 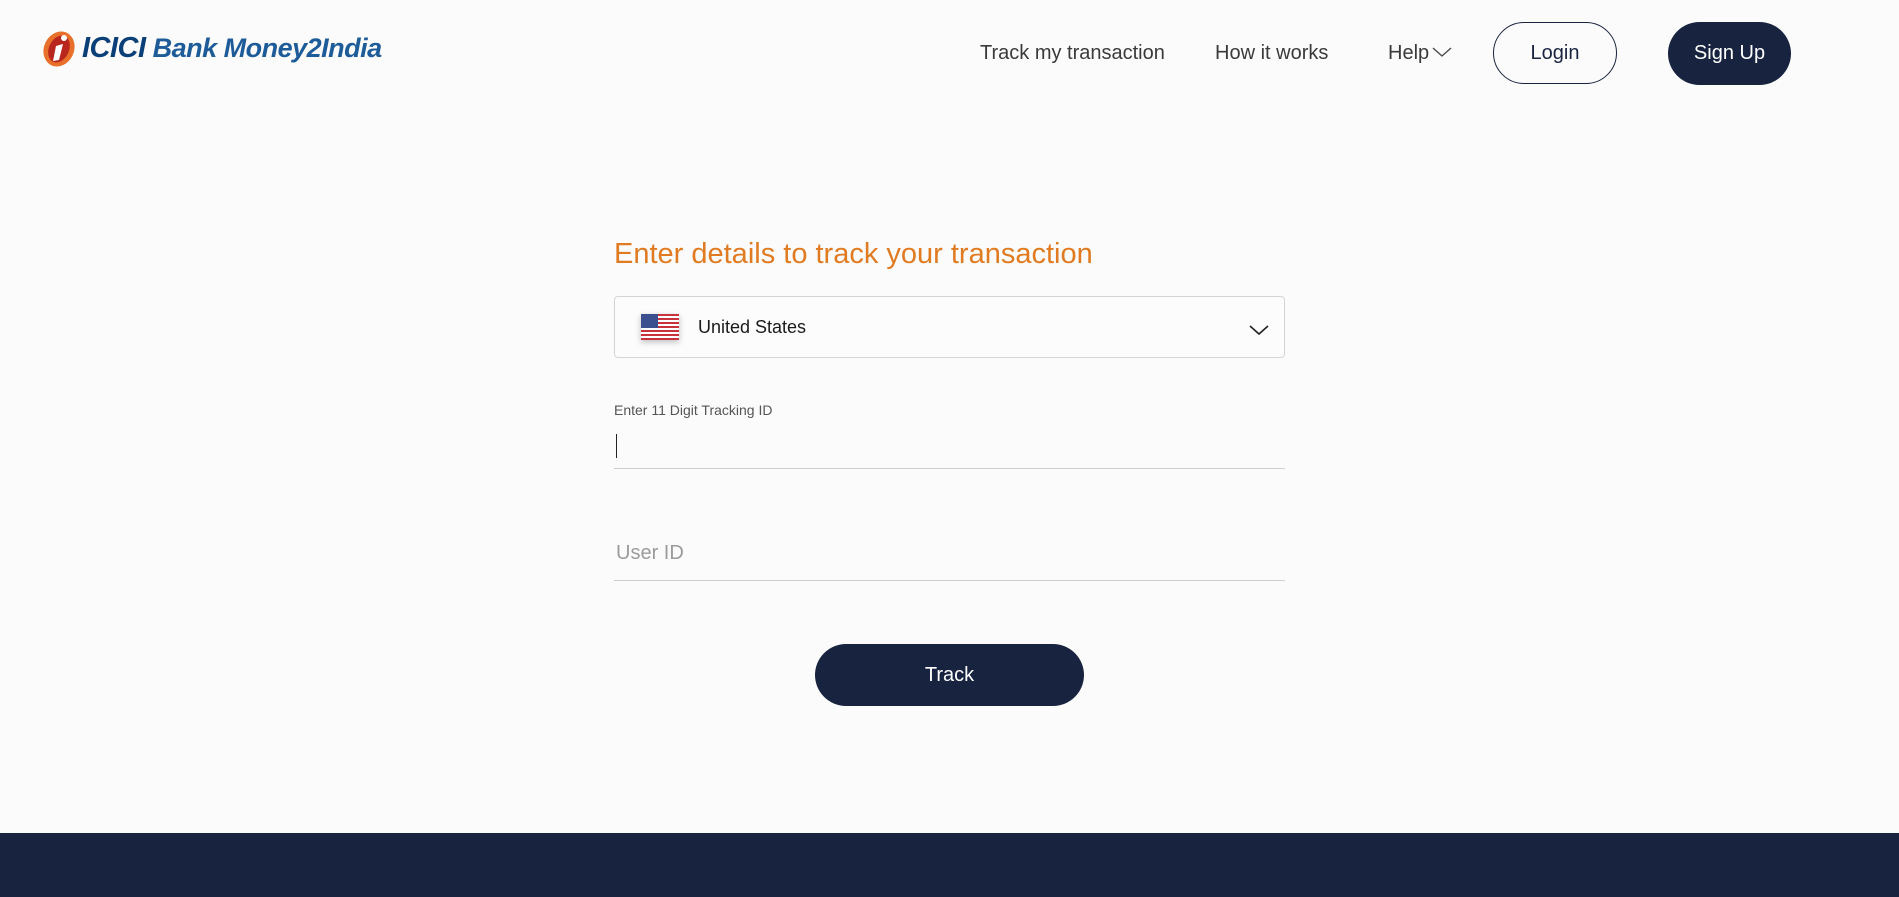 What do you see at coordinates (853, 254) in the screenshot?
I see `form-title: Enter details to track your transaction` at bounding box center [853, 254].